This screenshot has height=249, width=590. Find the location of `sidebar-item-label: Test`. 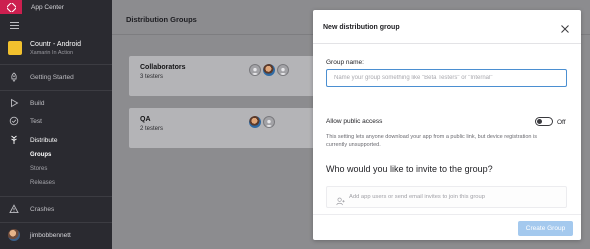

sidebar-item-label: Test is located at coordinates (36, 121).